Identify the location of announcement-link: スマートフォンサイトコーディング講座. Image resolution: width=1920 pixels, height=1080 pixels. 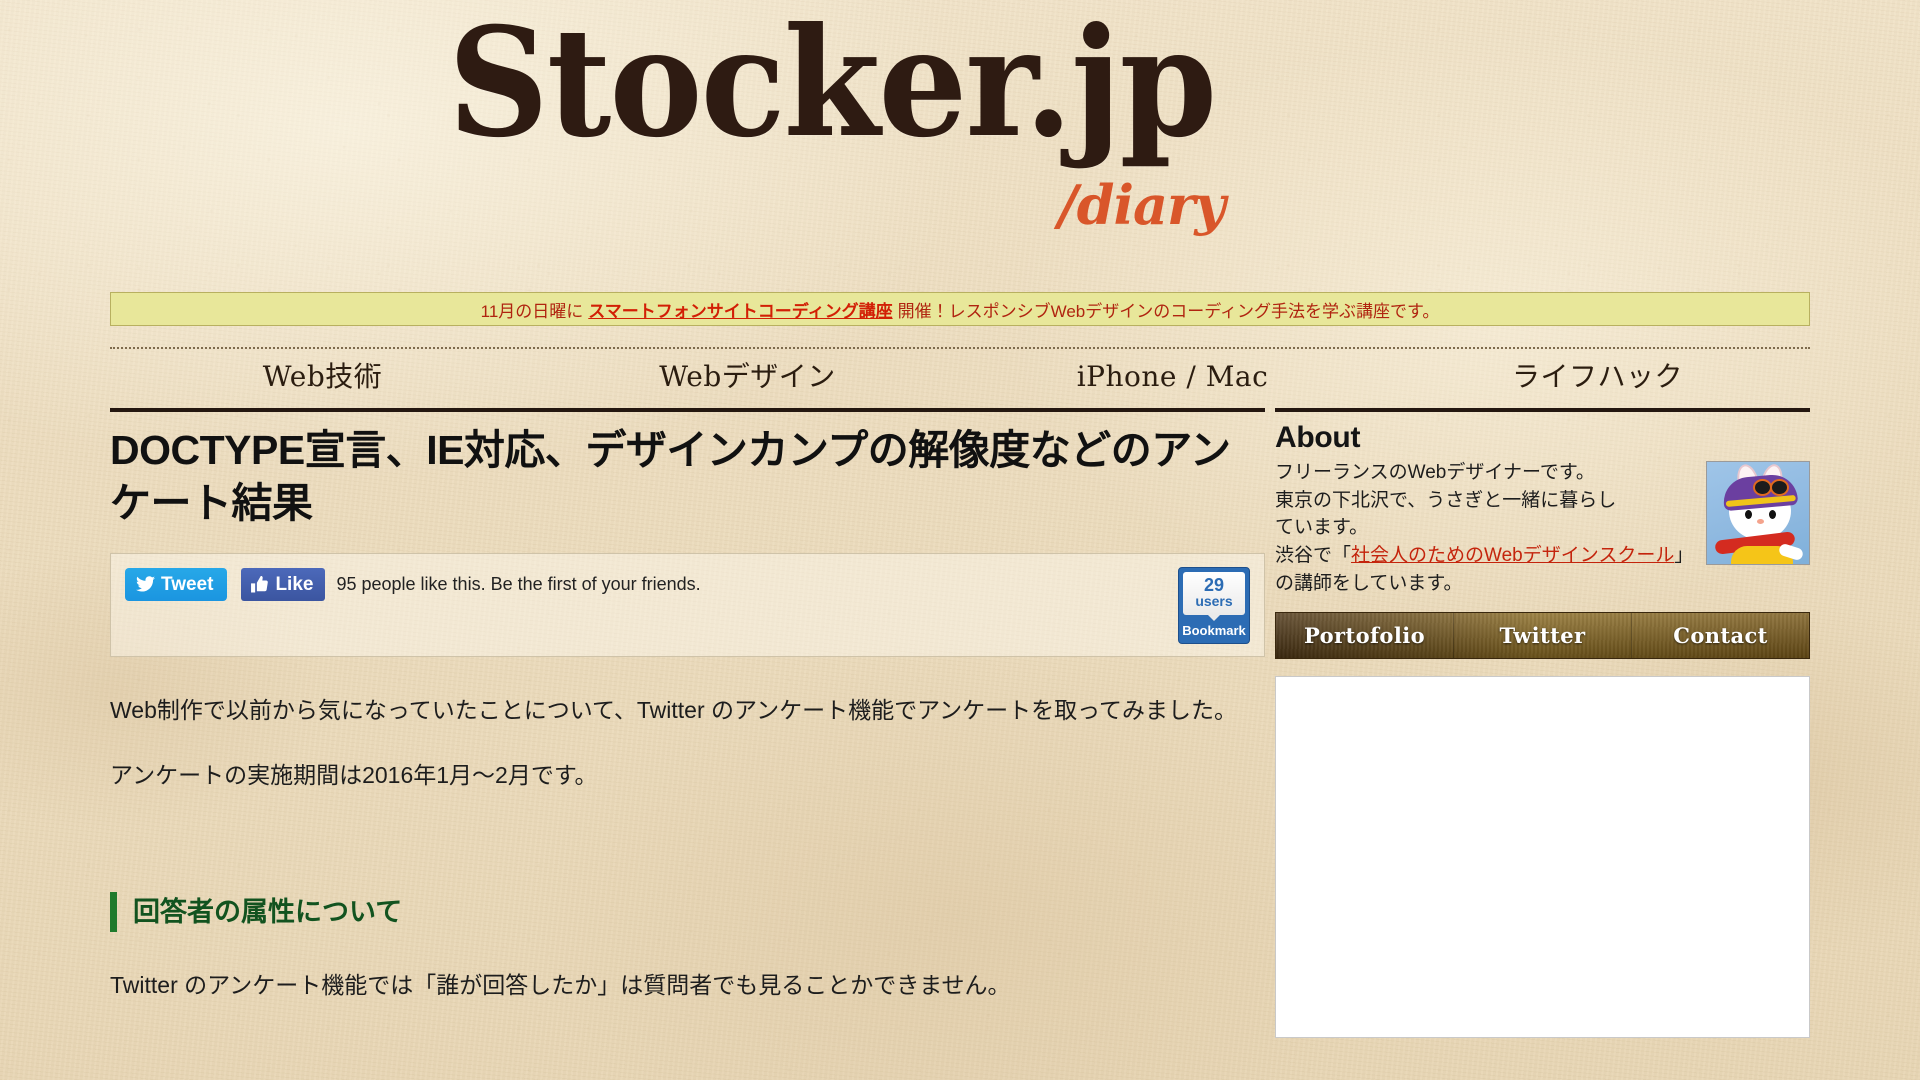
(740, 309).